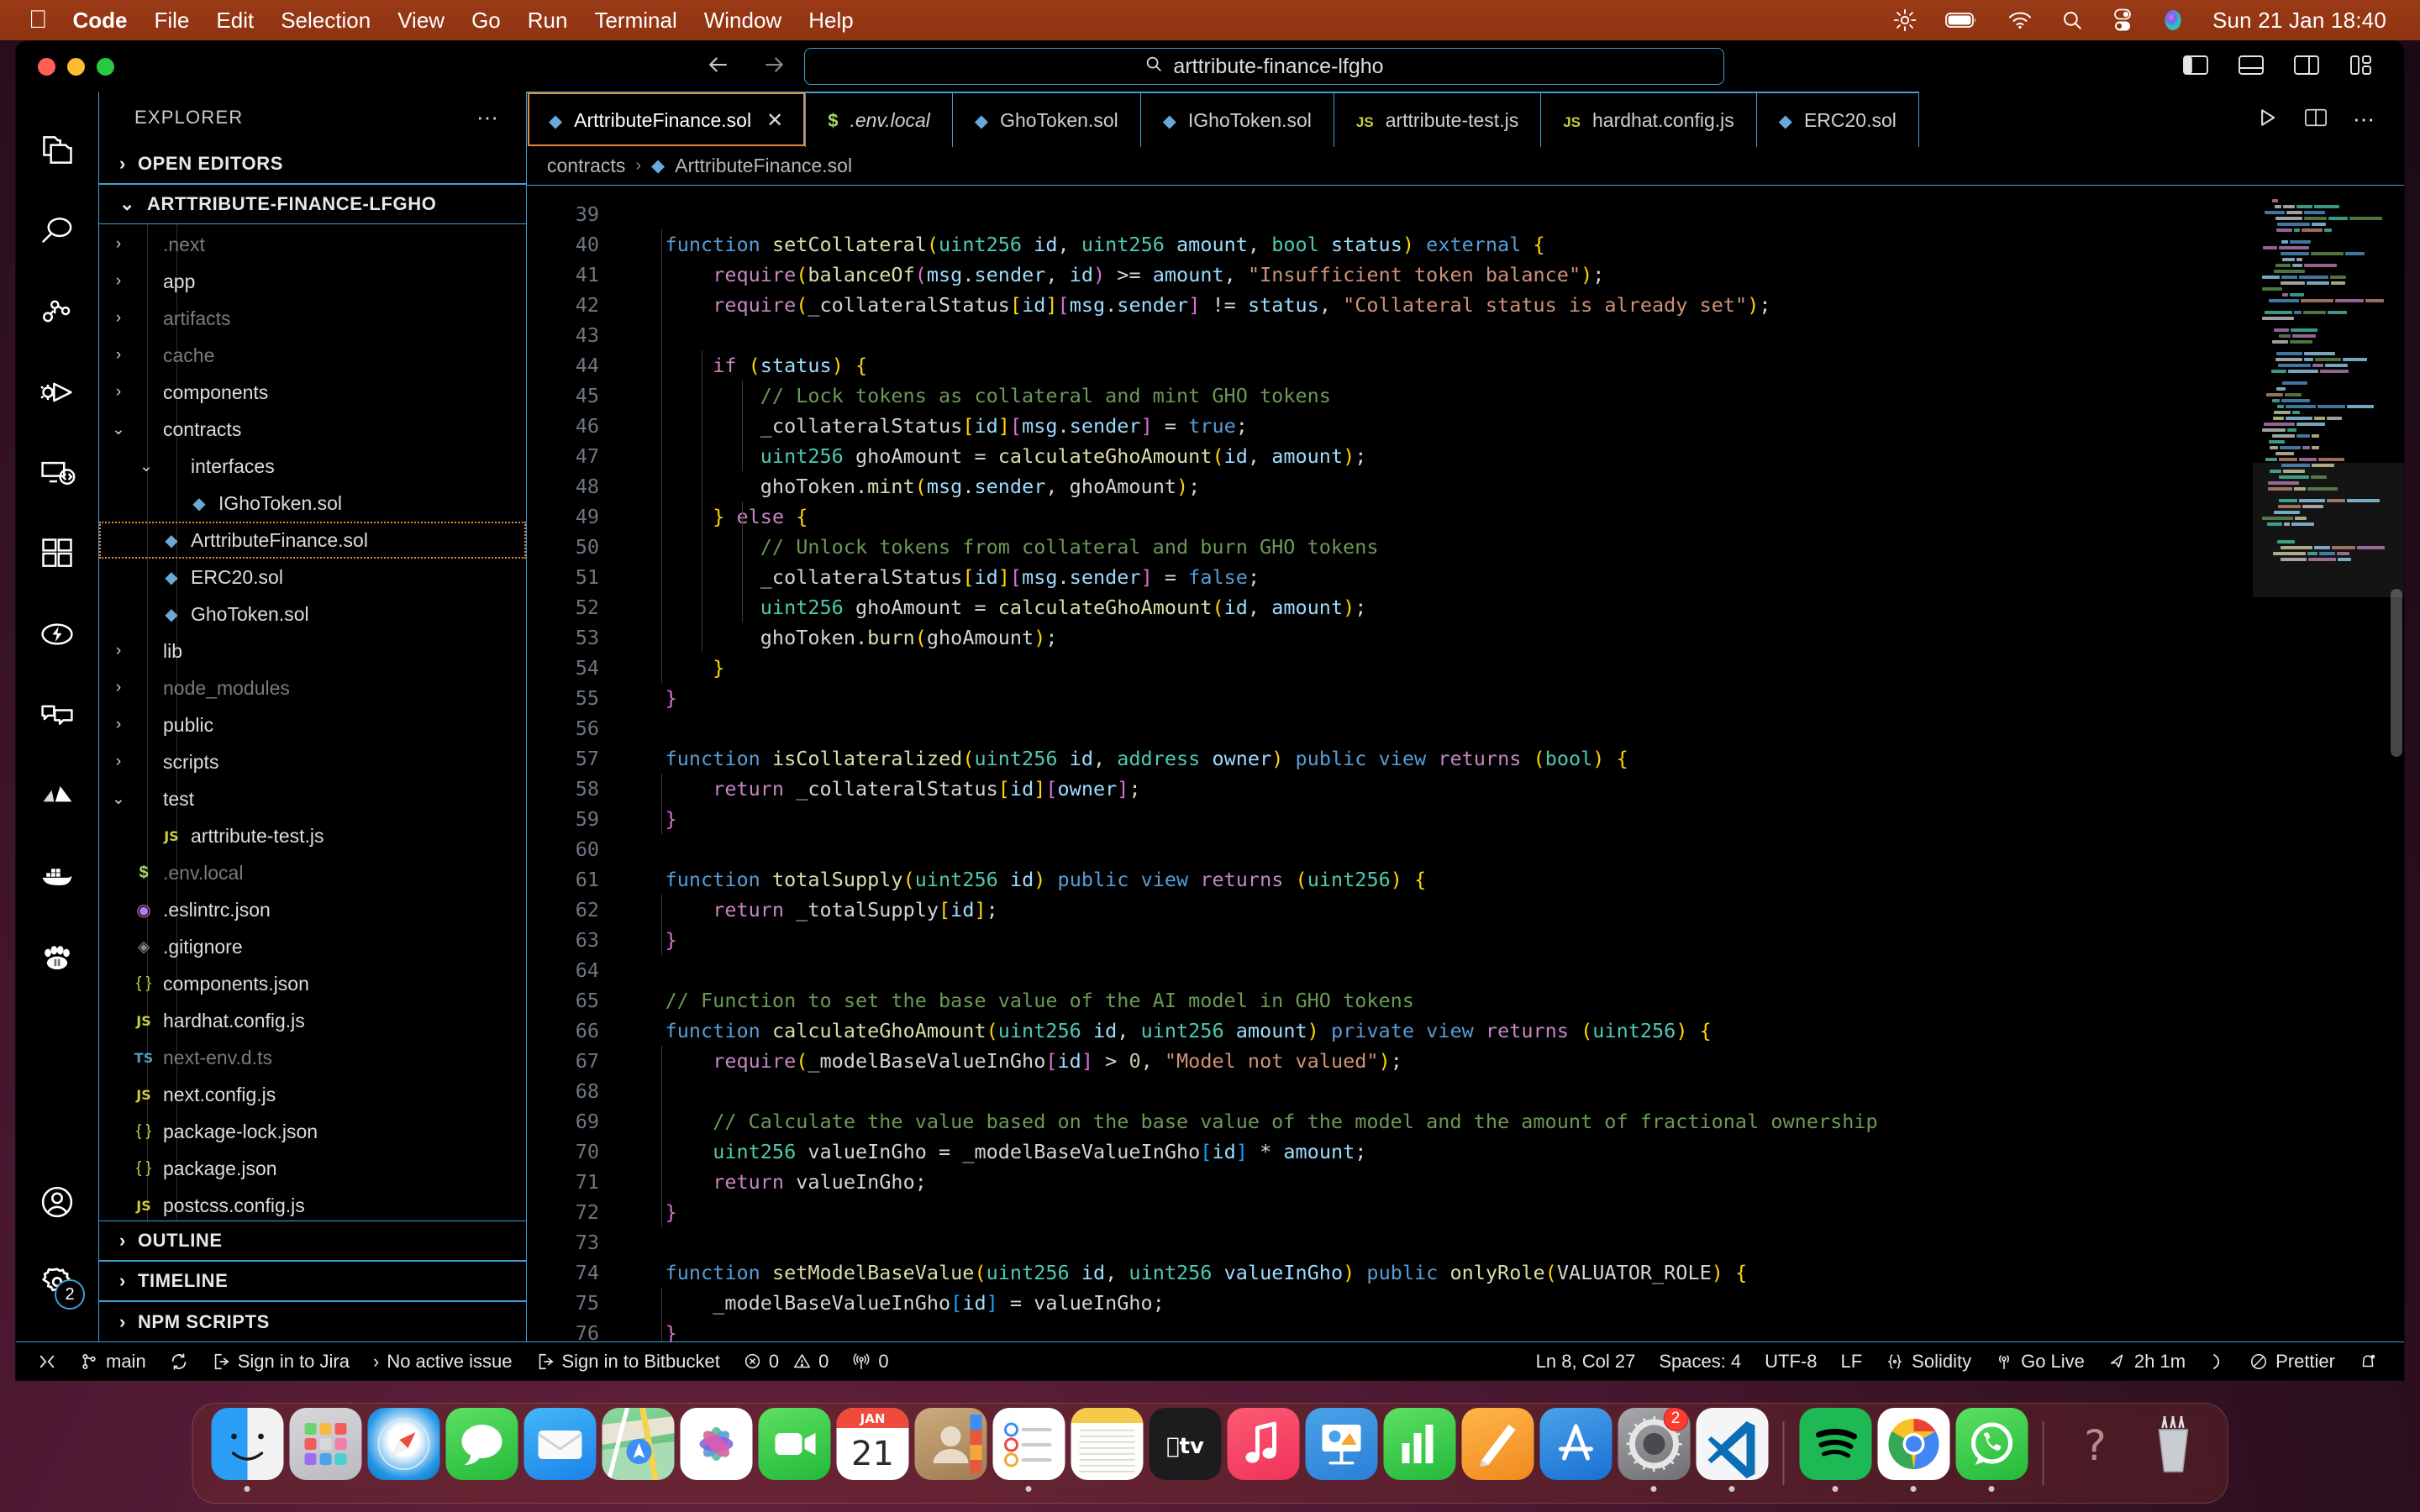 The image size is (2420, 1512). What do you see at coordinates (76, 66) in the screenshot?
I see `window-controls` at bounding box center [76, 66].